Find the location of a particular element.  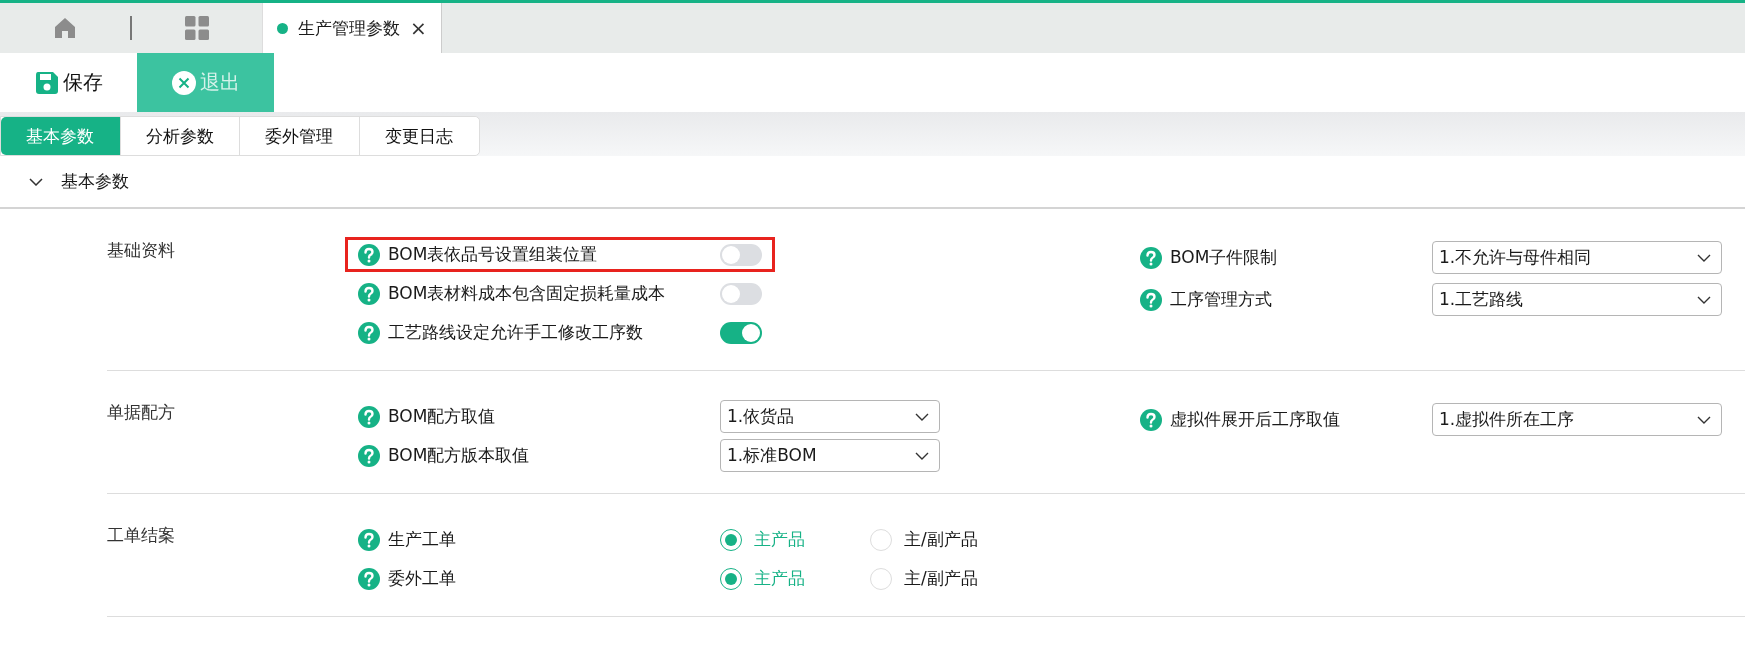

close-circle-icon is located at coordinates (183, 82).